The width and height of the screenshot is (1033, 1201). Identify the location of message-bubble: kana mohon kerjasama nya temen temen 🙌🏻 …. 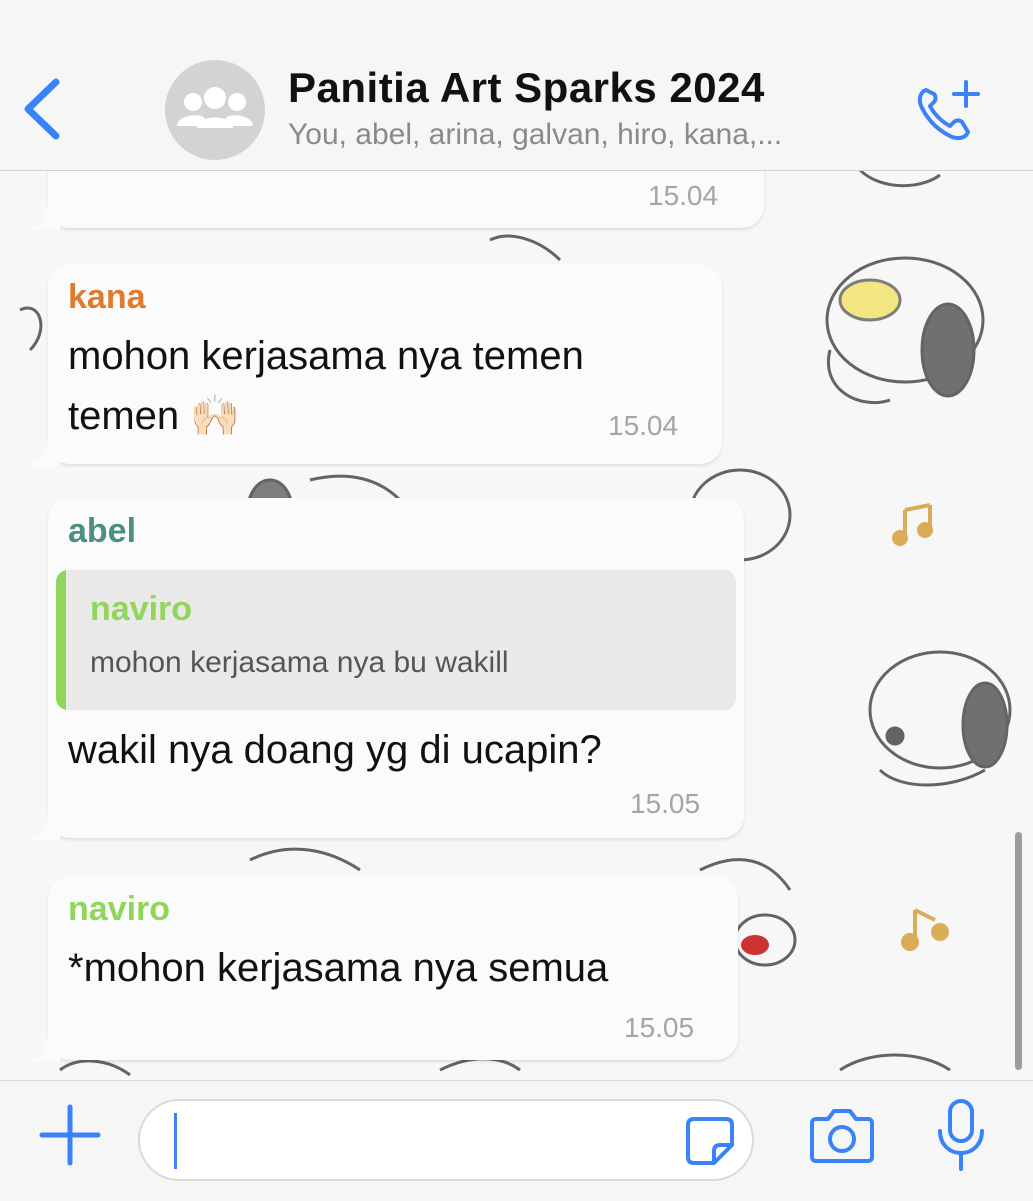
(374, 365).